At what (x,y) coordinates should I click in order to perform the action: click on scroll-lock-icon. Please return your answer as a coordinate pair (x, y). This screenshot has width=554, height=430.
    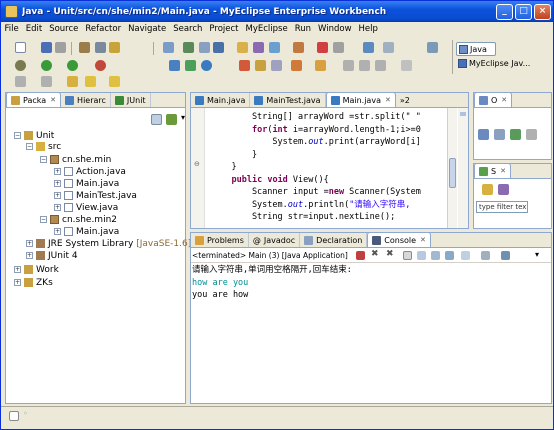
    Looking at the image, I should click on (421, 255).